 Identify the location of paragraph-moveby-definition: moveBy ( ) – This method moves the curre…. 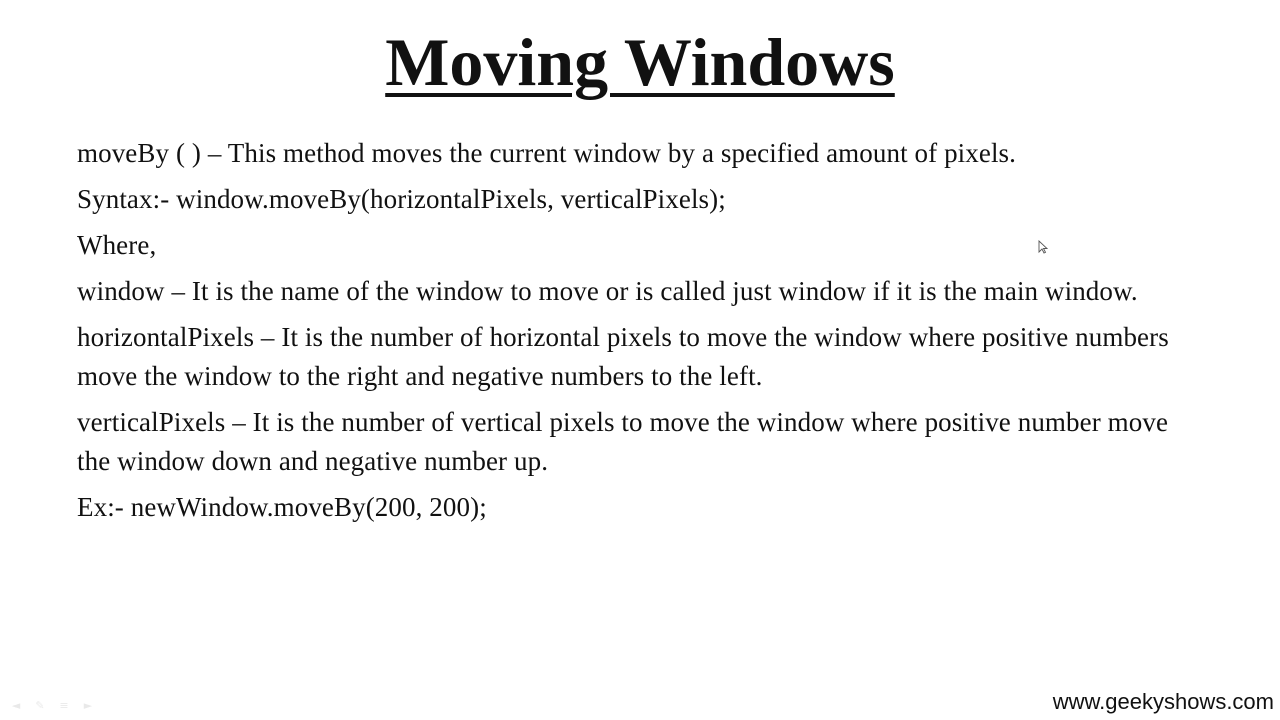
(547, 153).